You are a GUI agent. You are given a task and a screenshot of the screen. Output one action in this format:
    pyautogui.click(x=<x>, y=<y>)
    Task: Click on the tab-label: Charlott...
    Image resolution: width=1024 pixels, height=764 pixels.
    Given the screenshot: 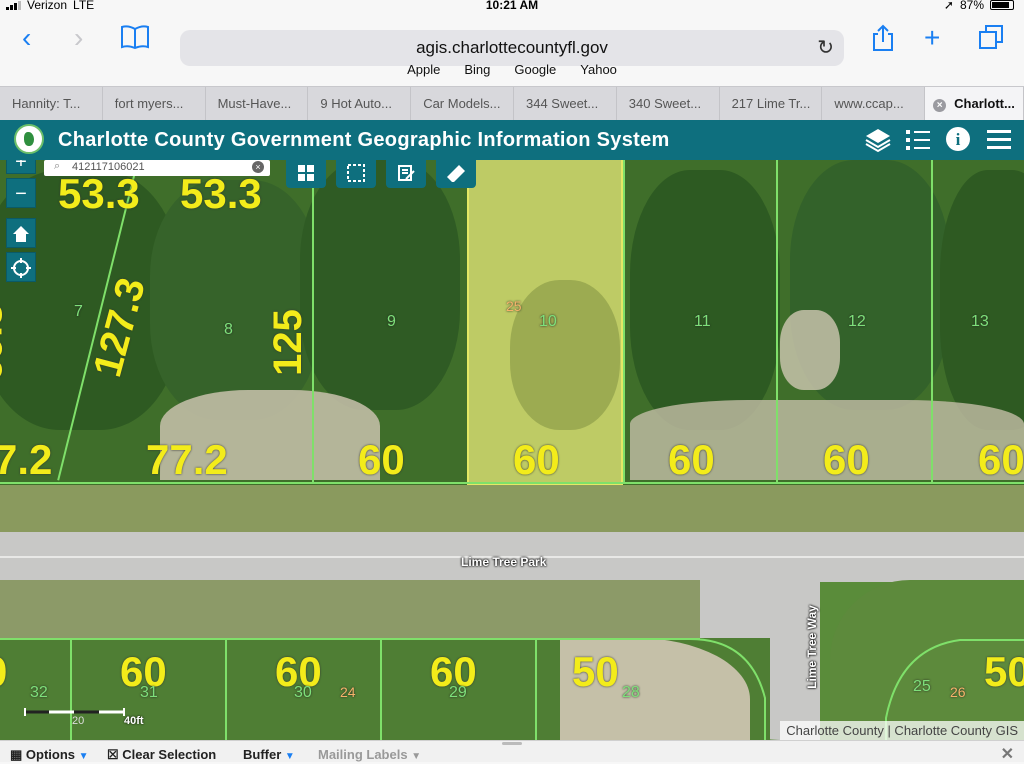 What is the action you would take?
    pyautogui.click(x=984, y=103)
    